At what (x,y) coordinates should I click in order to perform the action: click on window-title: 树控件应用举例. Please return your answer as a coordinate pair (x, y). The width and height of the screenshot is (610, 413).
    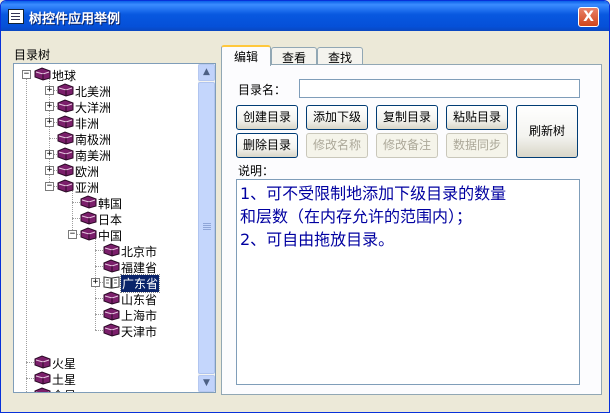
    Looking at the image, I should click on (75, 19).